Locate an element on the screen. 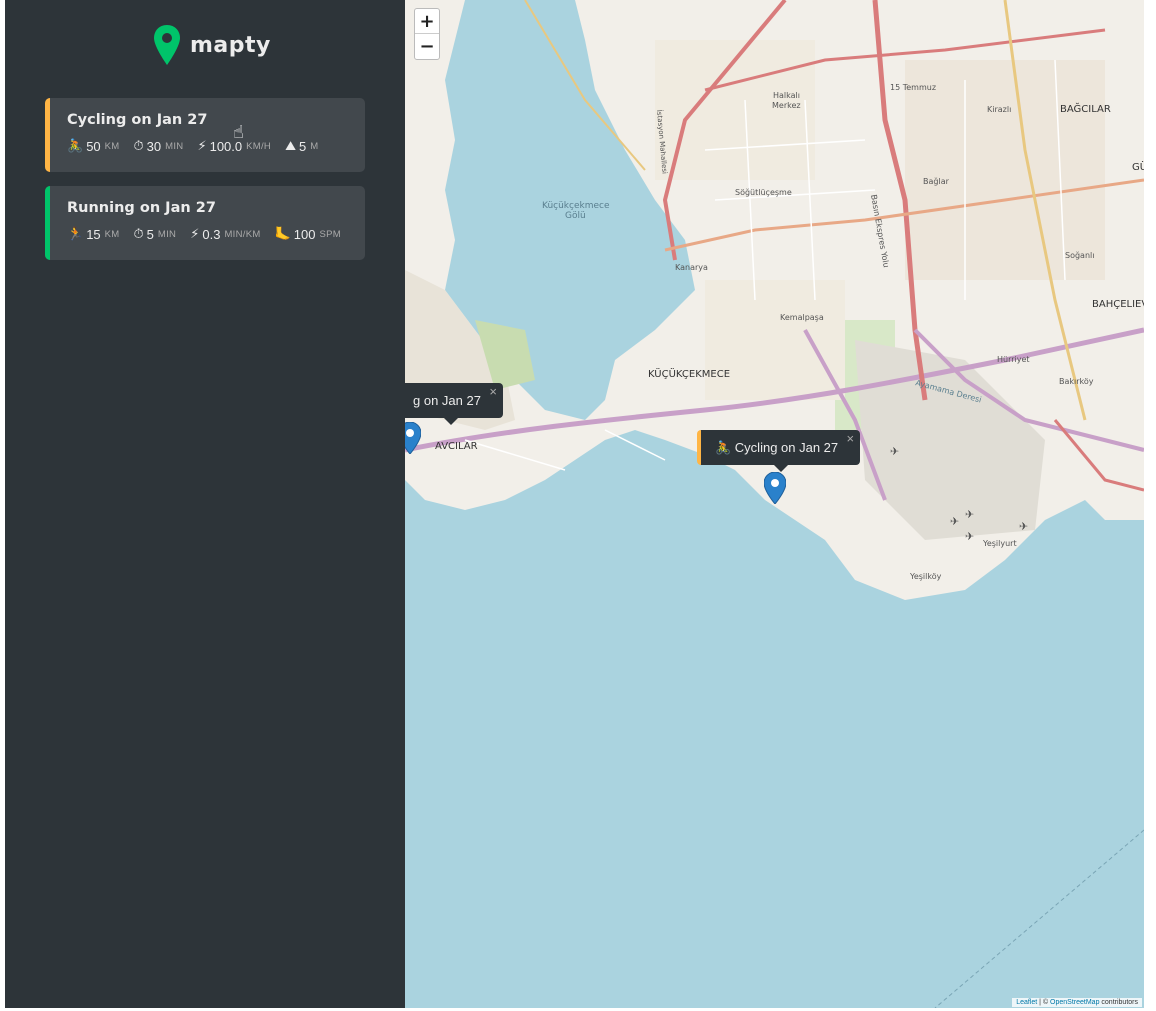 The height and width of the screenshot is (1011, 1156). map-label-15-temmuz: 15 Temmuz is located at coordinates (913, 87).